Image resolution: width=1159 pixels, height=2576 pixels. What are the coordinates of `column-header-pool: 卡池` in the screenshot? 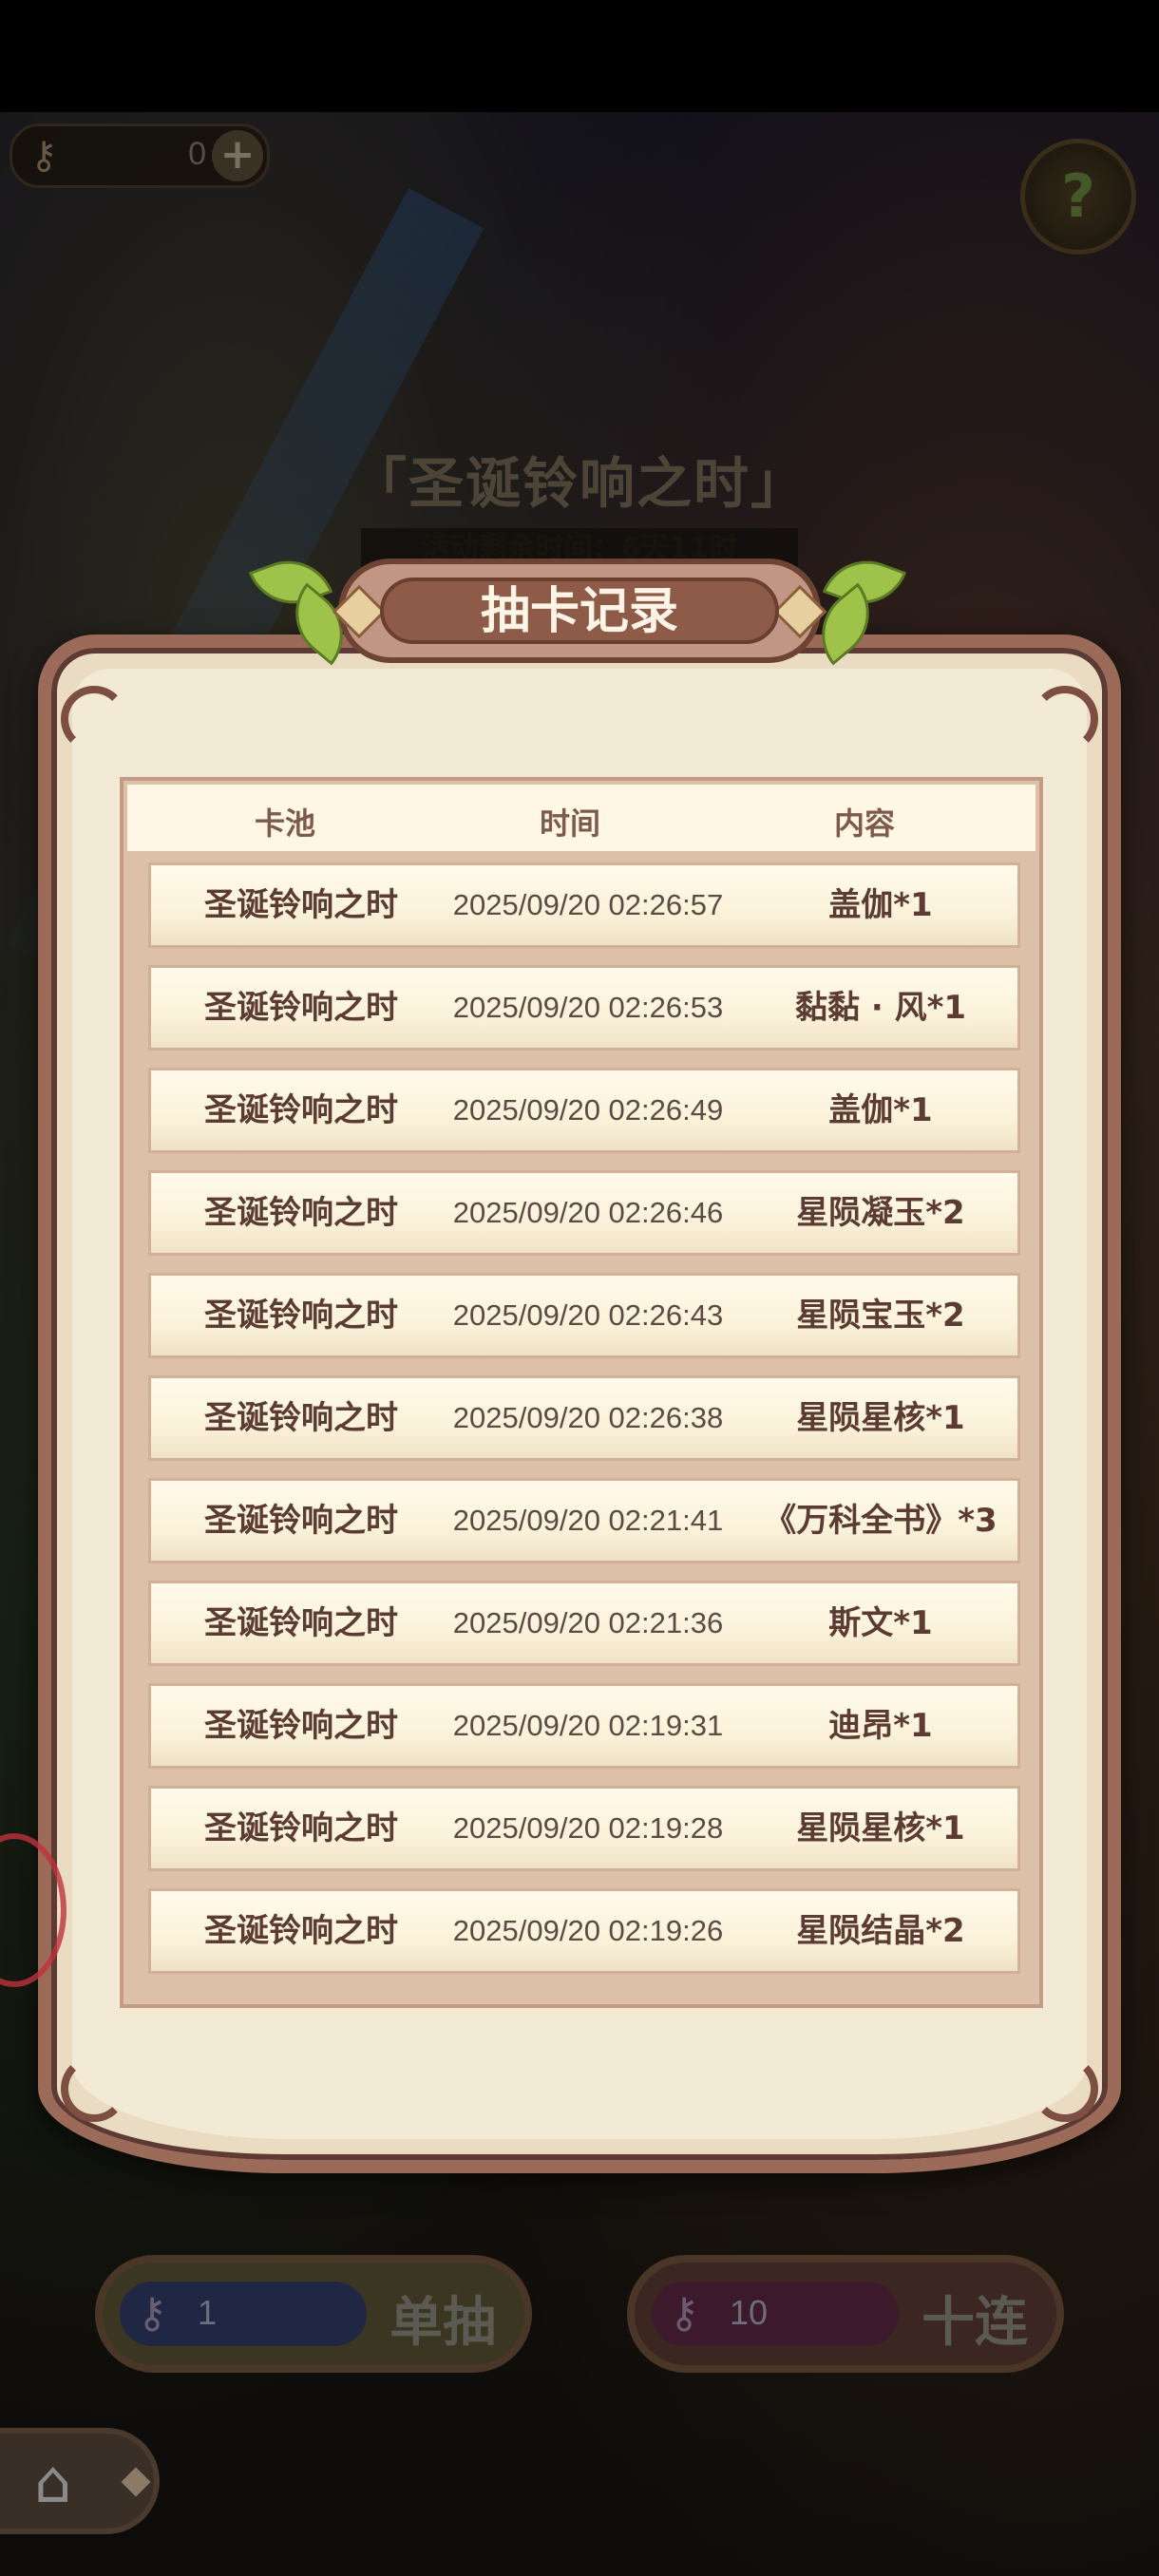 It's located at (284, 823).